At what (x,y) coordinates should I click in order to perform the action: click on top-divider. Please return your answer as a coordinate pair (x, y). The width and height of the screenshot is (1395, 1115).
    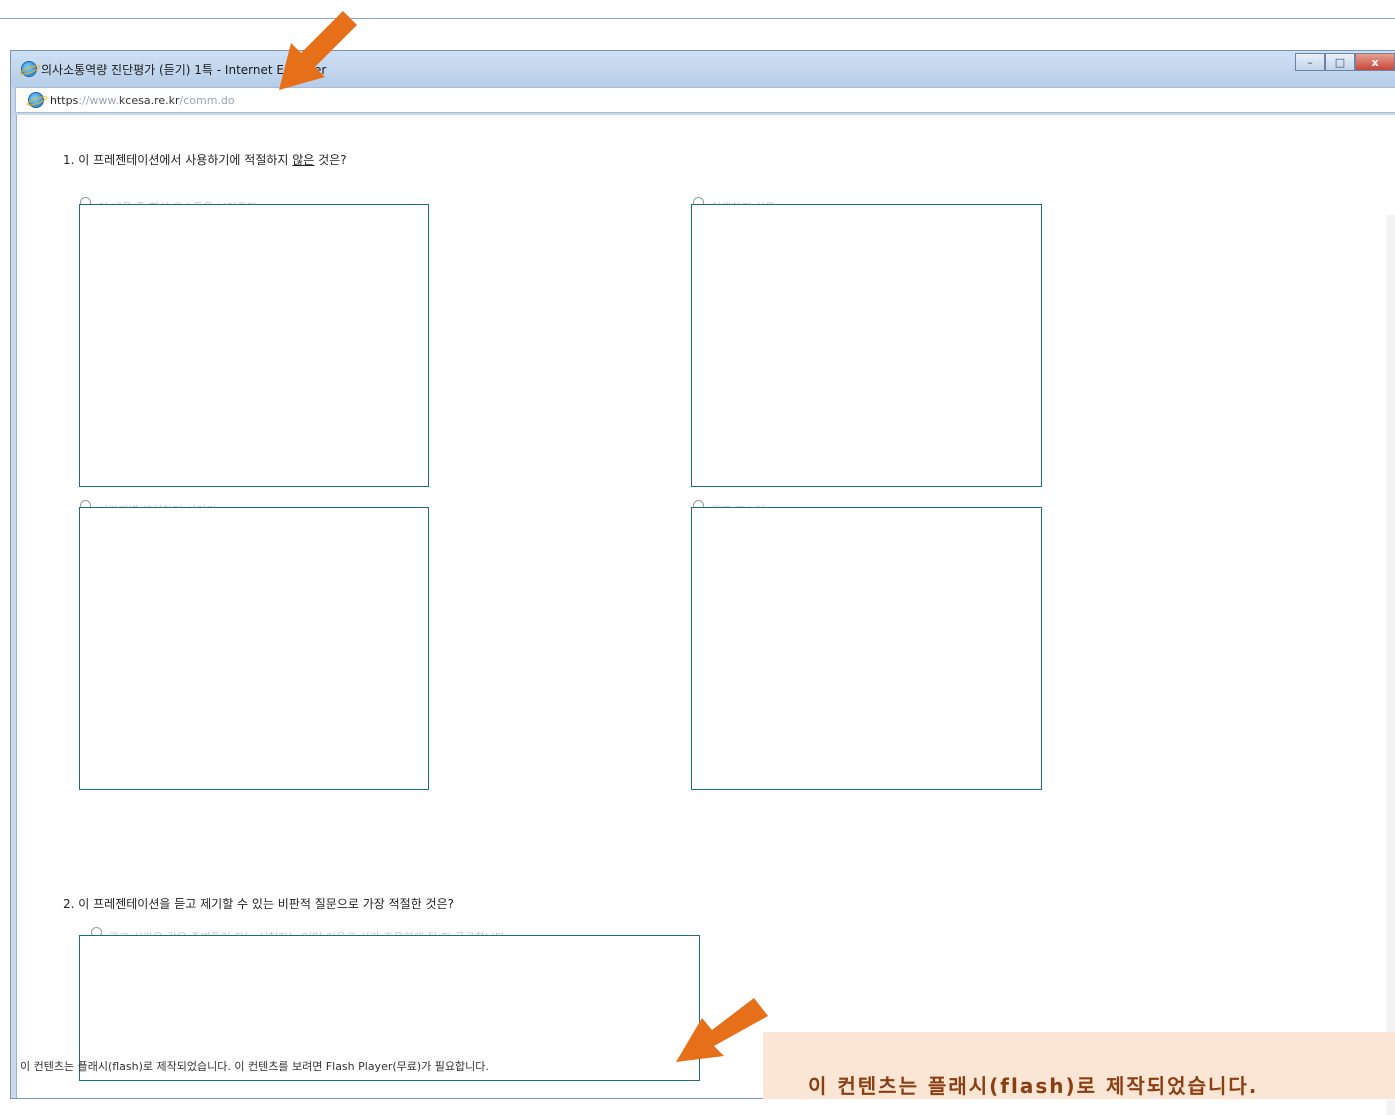
    Looking at the image, I should click on (697, 18).